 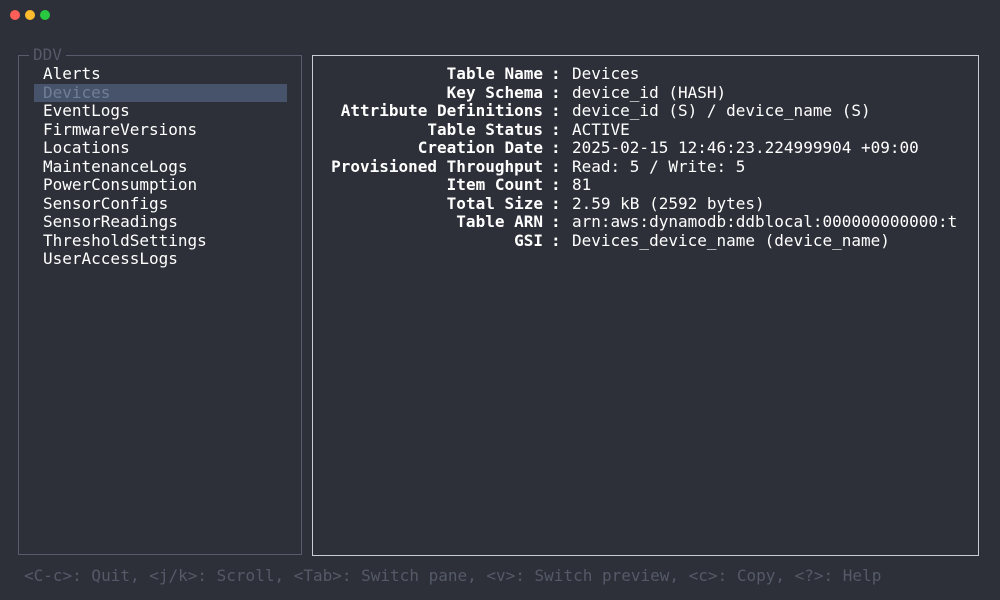 What do you see at coordinates (601, 129) in the screenshot?
I see `detail-value: ACTIVE` at bounding box center [601, 129].